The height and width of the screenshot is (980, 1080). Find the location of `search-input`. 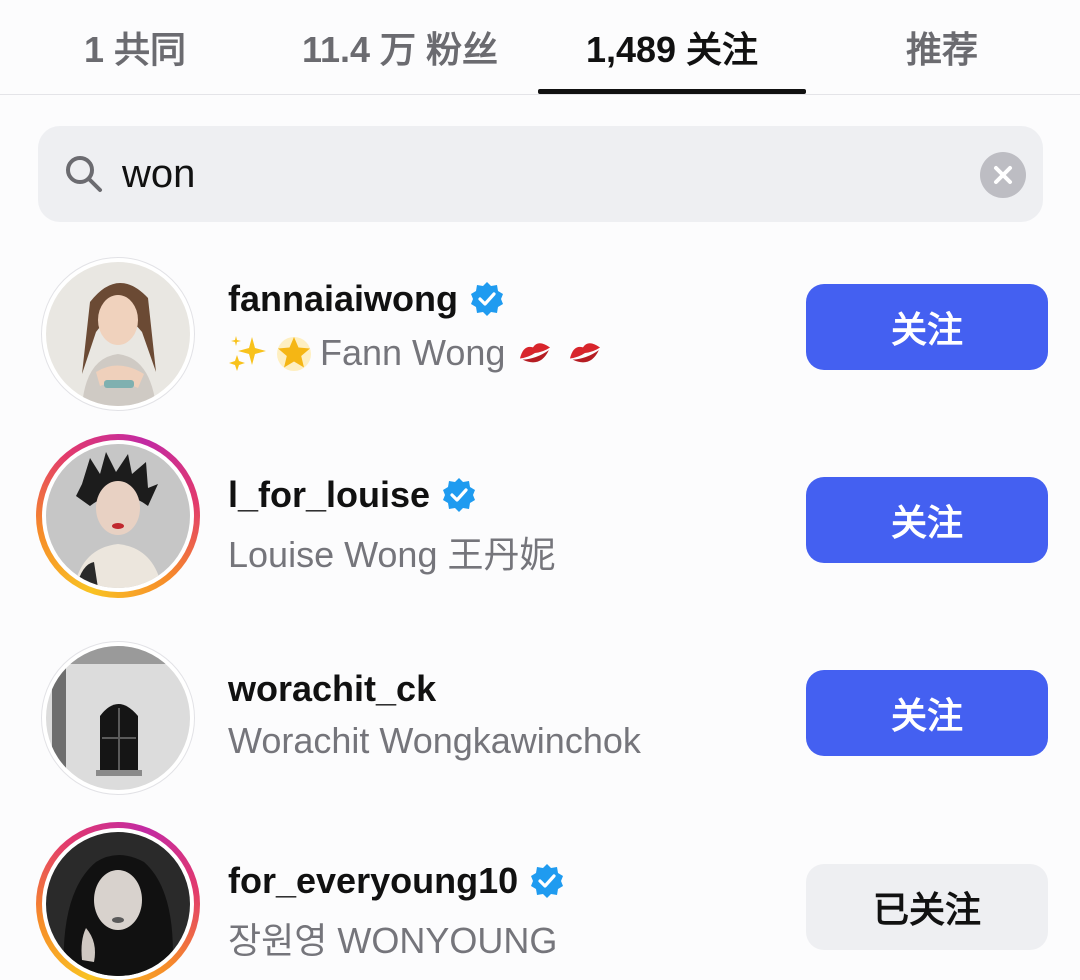

search-input is located at coordinates (542, 174).